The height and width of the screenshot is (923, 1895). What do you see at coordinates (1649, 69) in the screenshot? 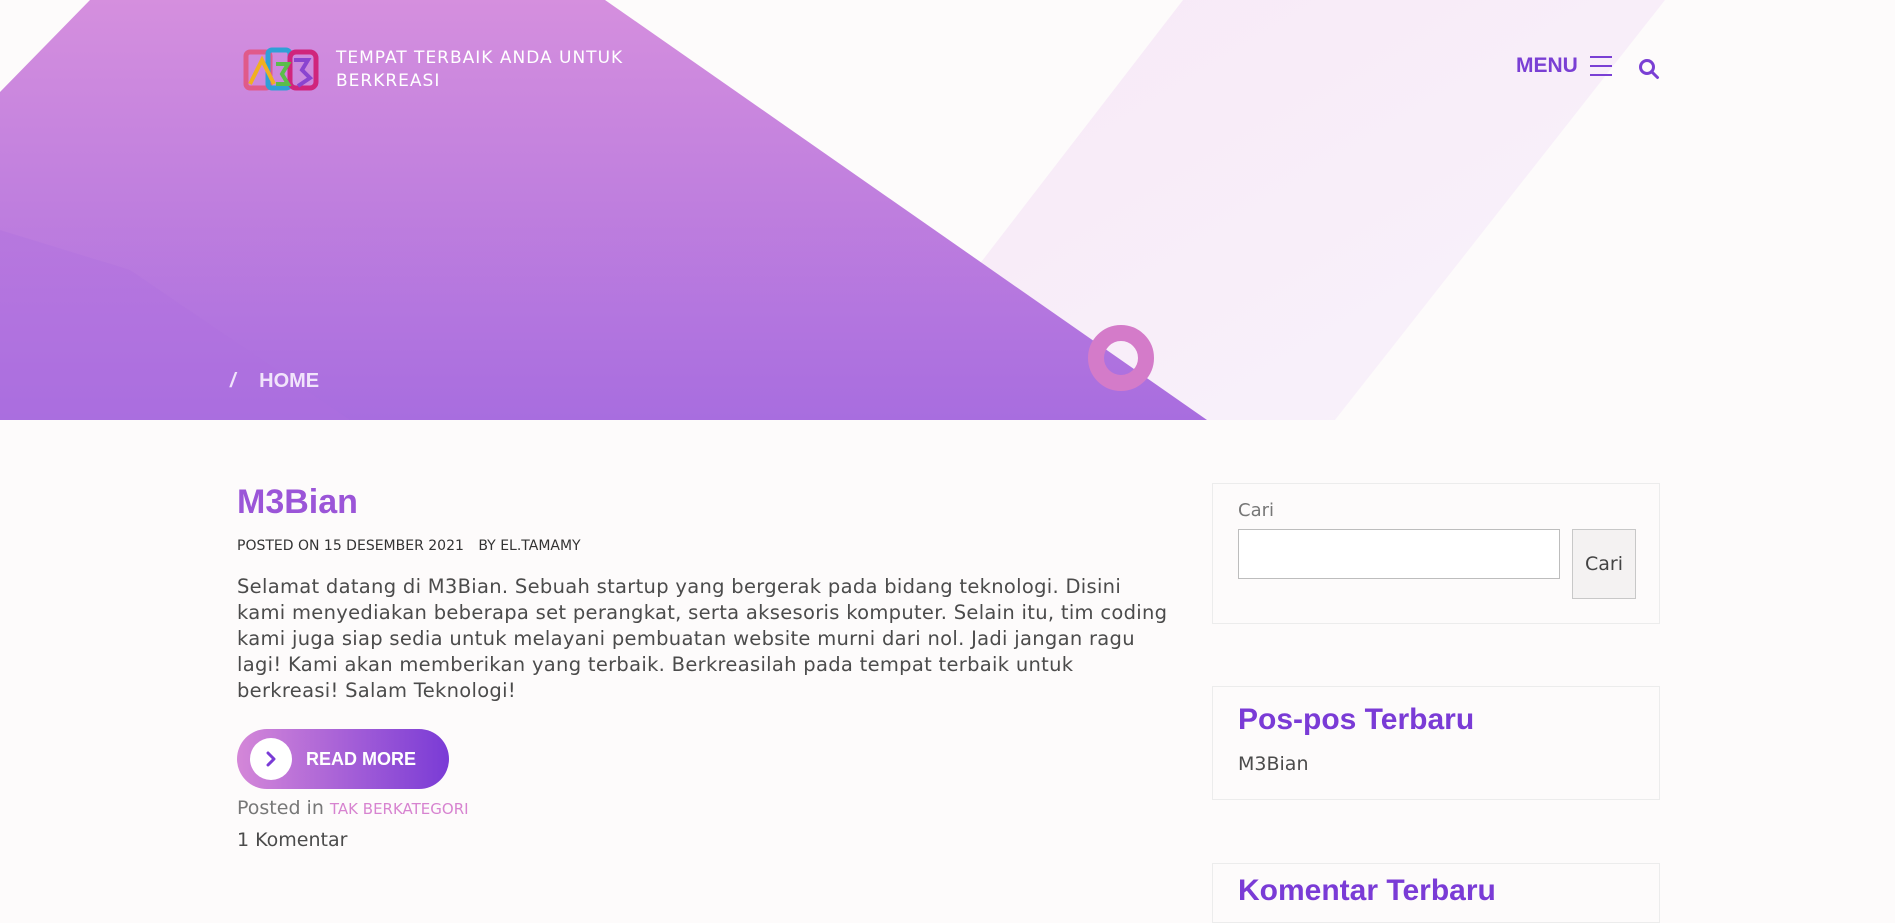
I see `search-icon` at bounding box center [1649, 69].